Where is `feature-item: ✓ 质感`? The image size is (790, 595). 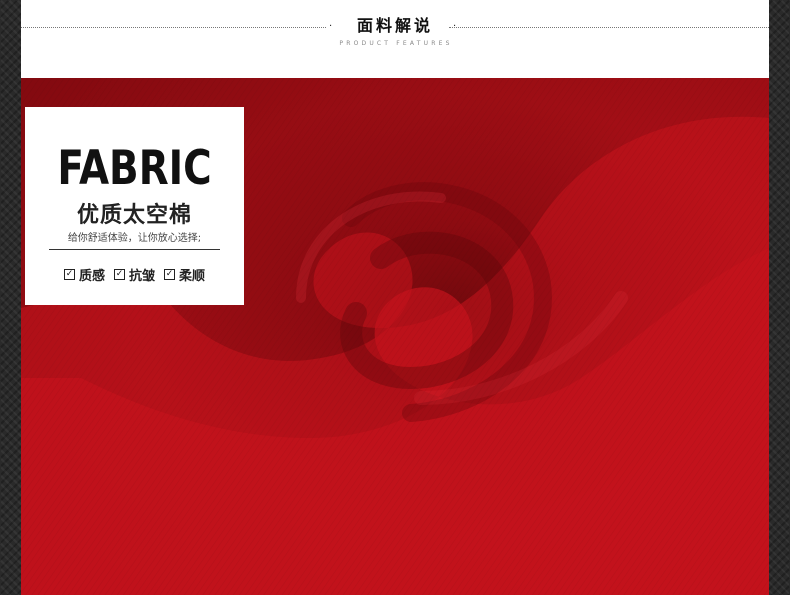 feature-item: ✓ 质感 is located at coordinates (84, 274).